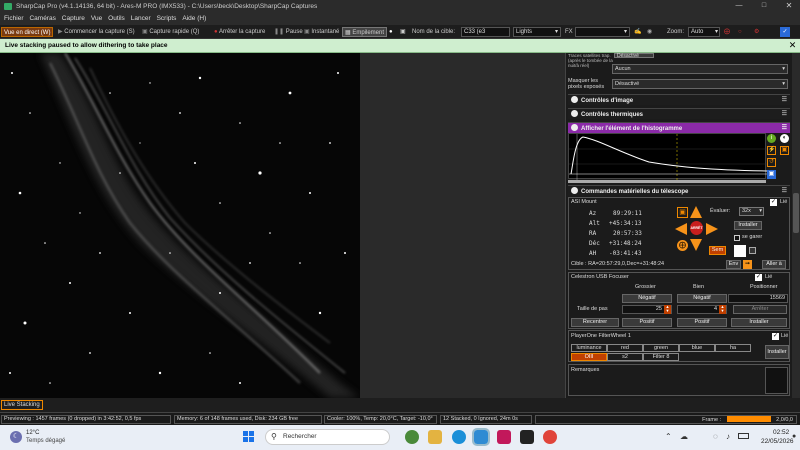 This screenshot has height=450, width=800. What do you see at coordinates (759, 322) in the screenshot?
I see `focuser-install-button: Installer` at bounding box center [759, 322].